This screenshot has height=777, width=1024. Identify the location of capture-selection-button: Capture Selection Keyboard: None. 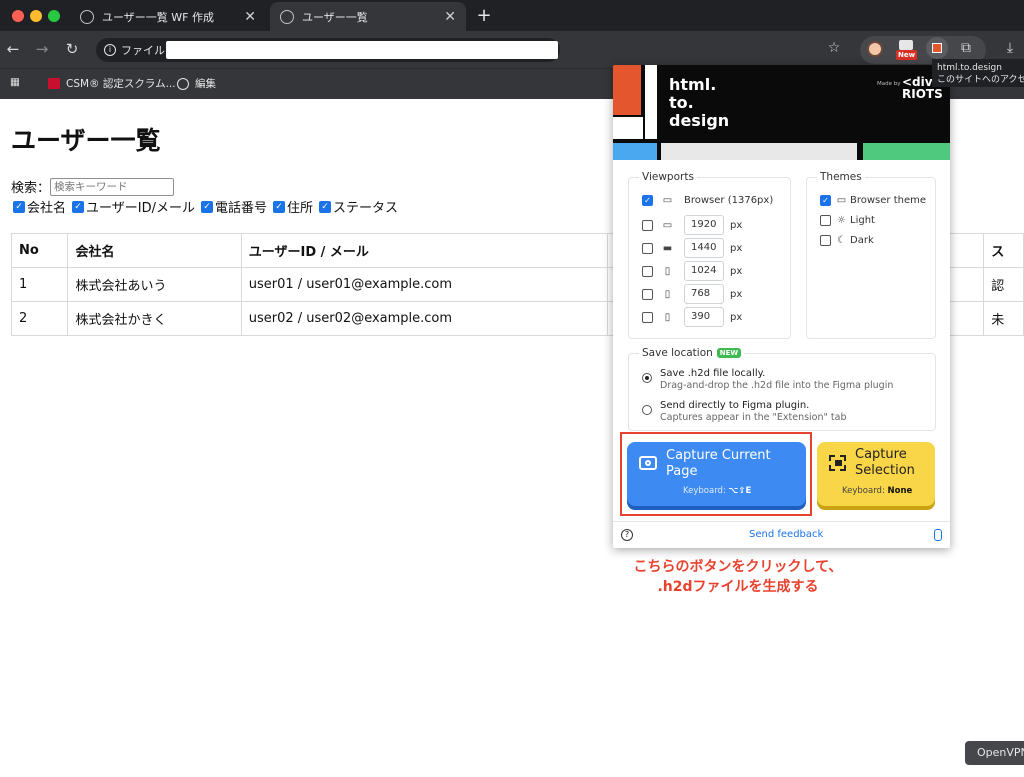
(876, 474).